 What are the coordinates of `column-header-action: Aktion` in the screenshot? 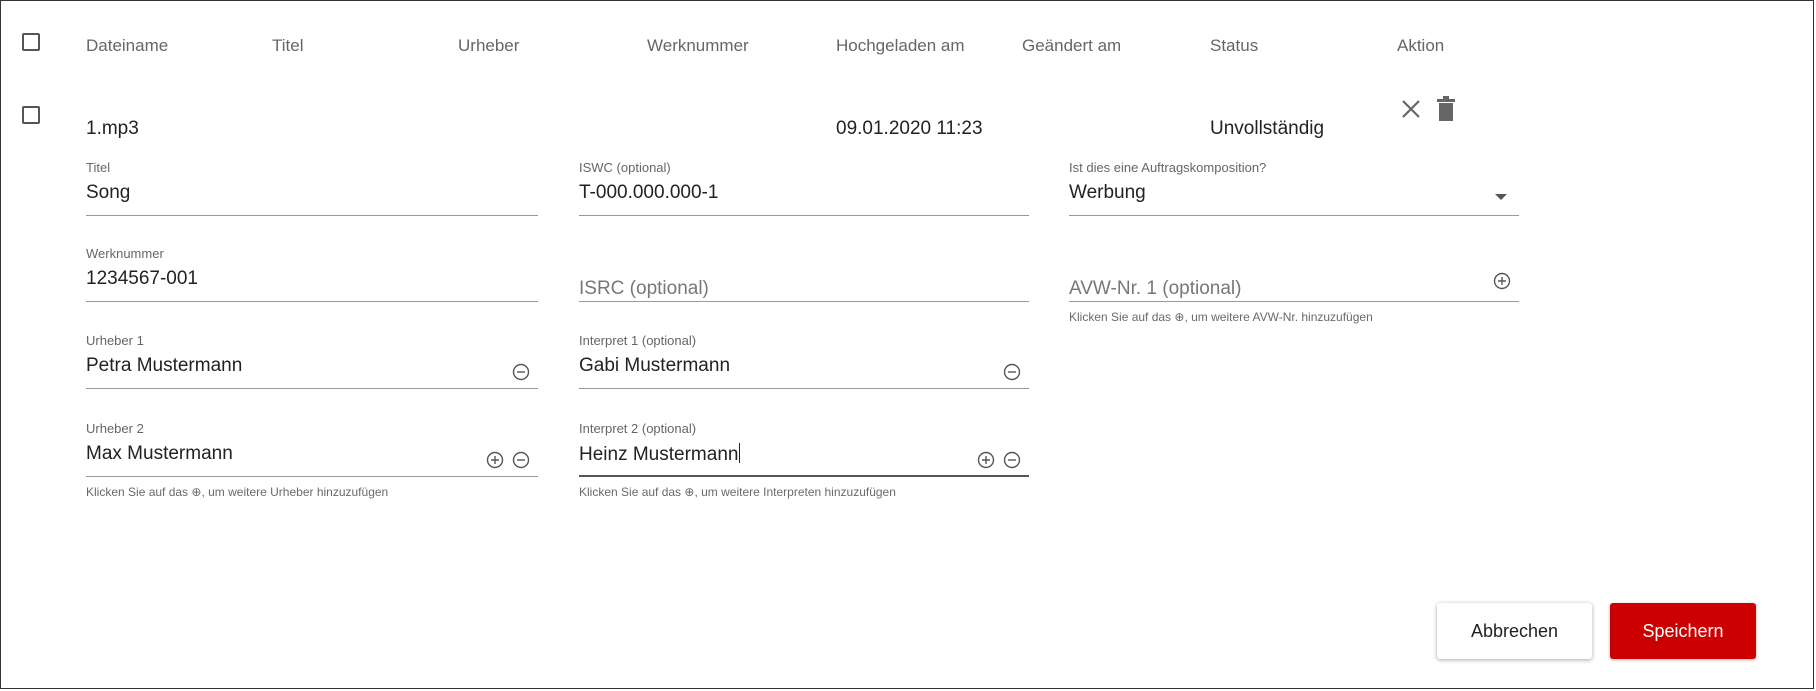 It's located at (1421, 45).